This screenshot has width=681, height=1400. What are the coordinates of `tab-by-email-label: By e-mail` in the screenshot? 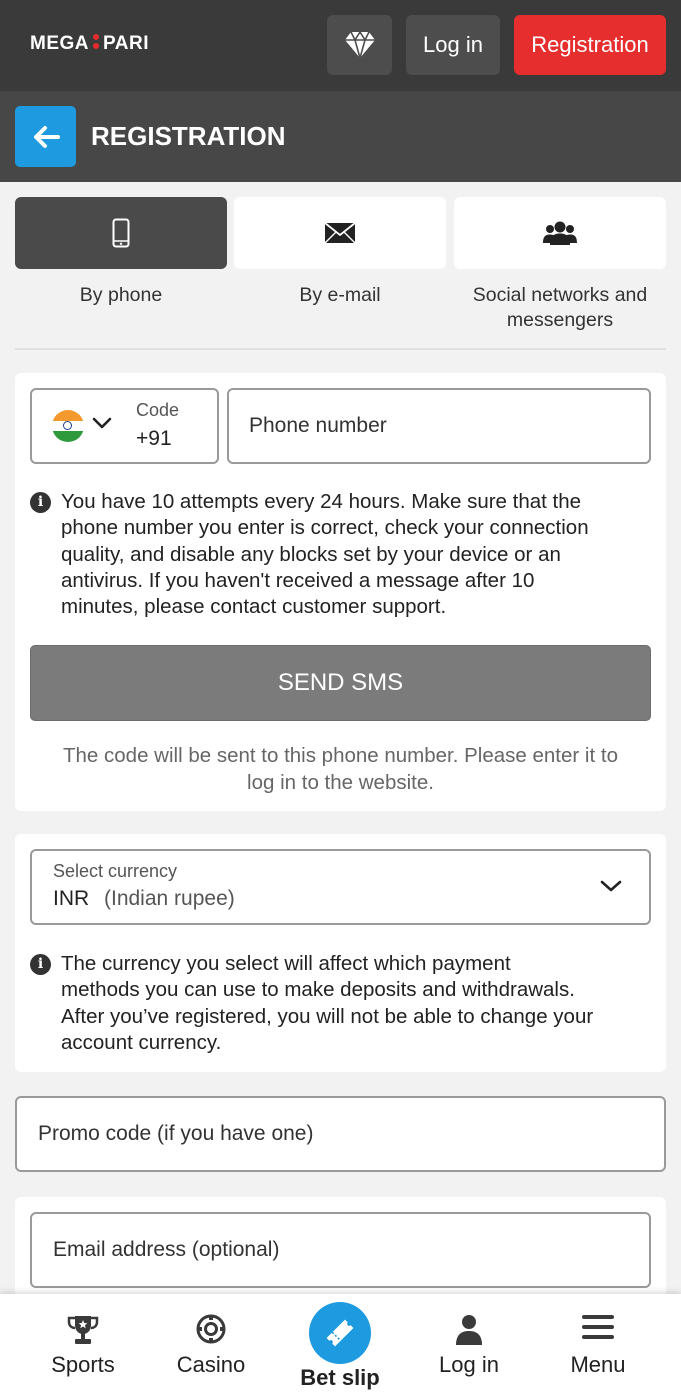 It's located at (340, 295).